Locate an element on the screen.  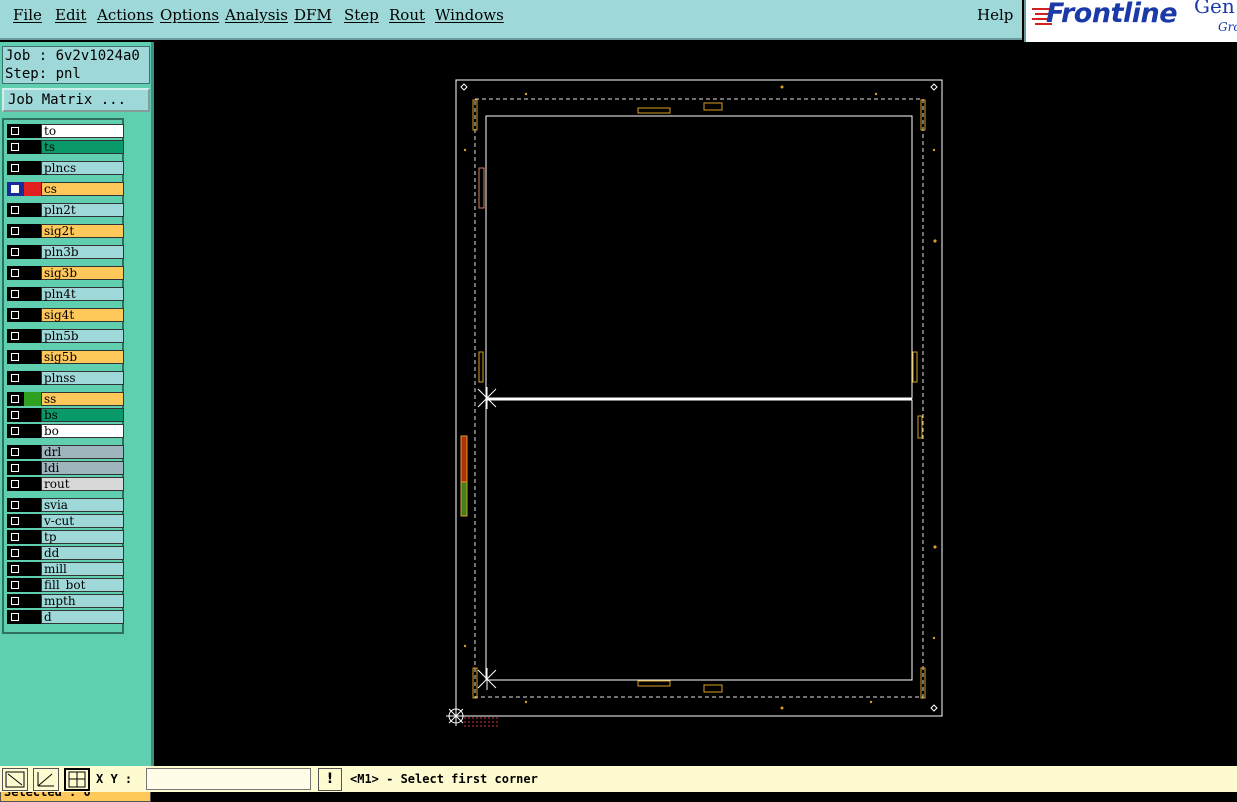
layer-name: fill_bot is located at coordinates (82, 585).